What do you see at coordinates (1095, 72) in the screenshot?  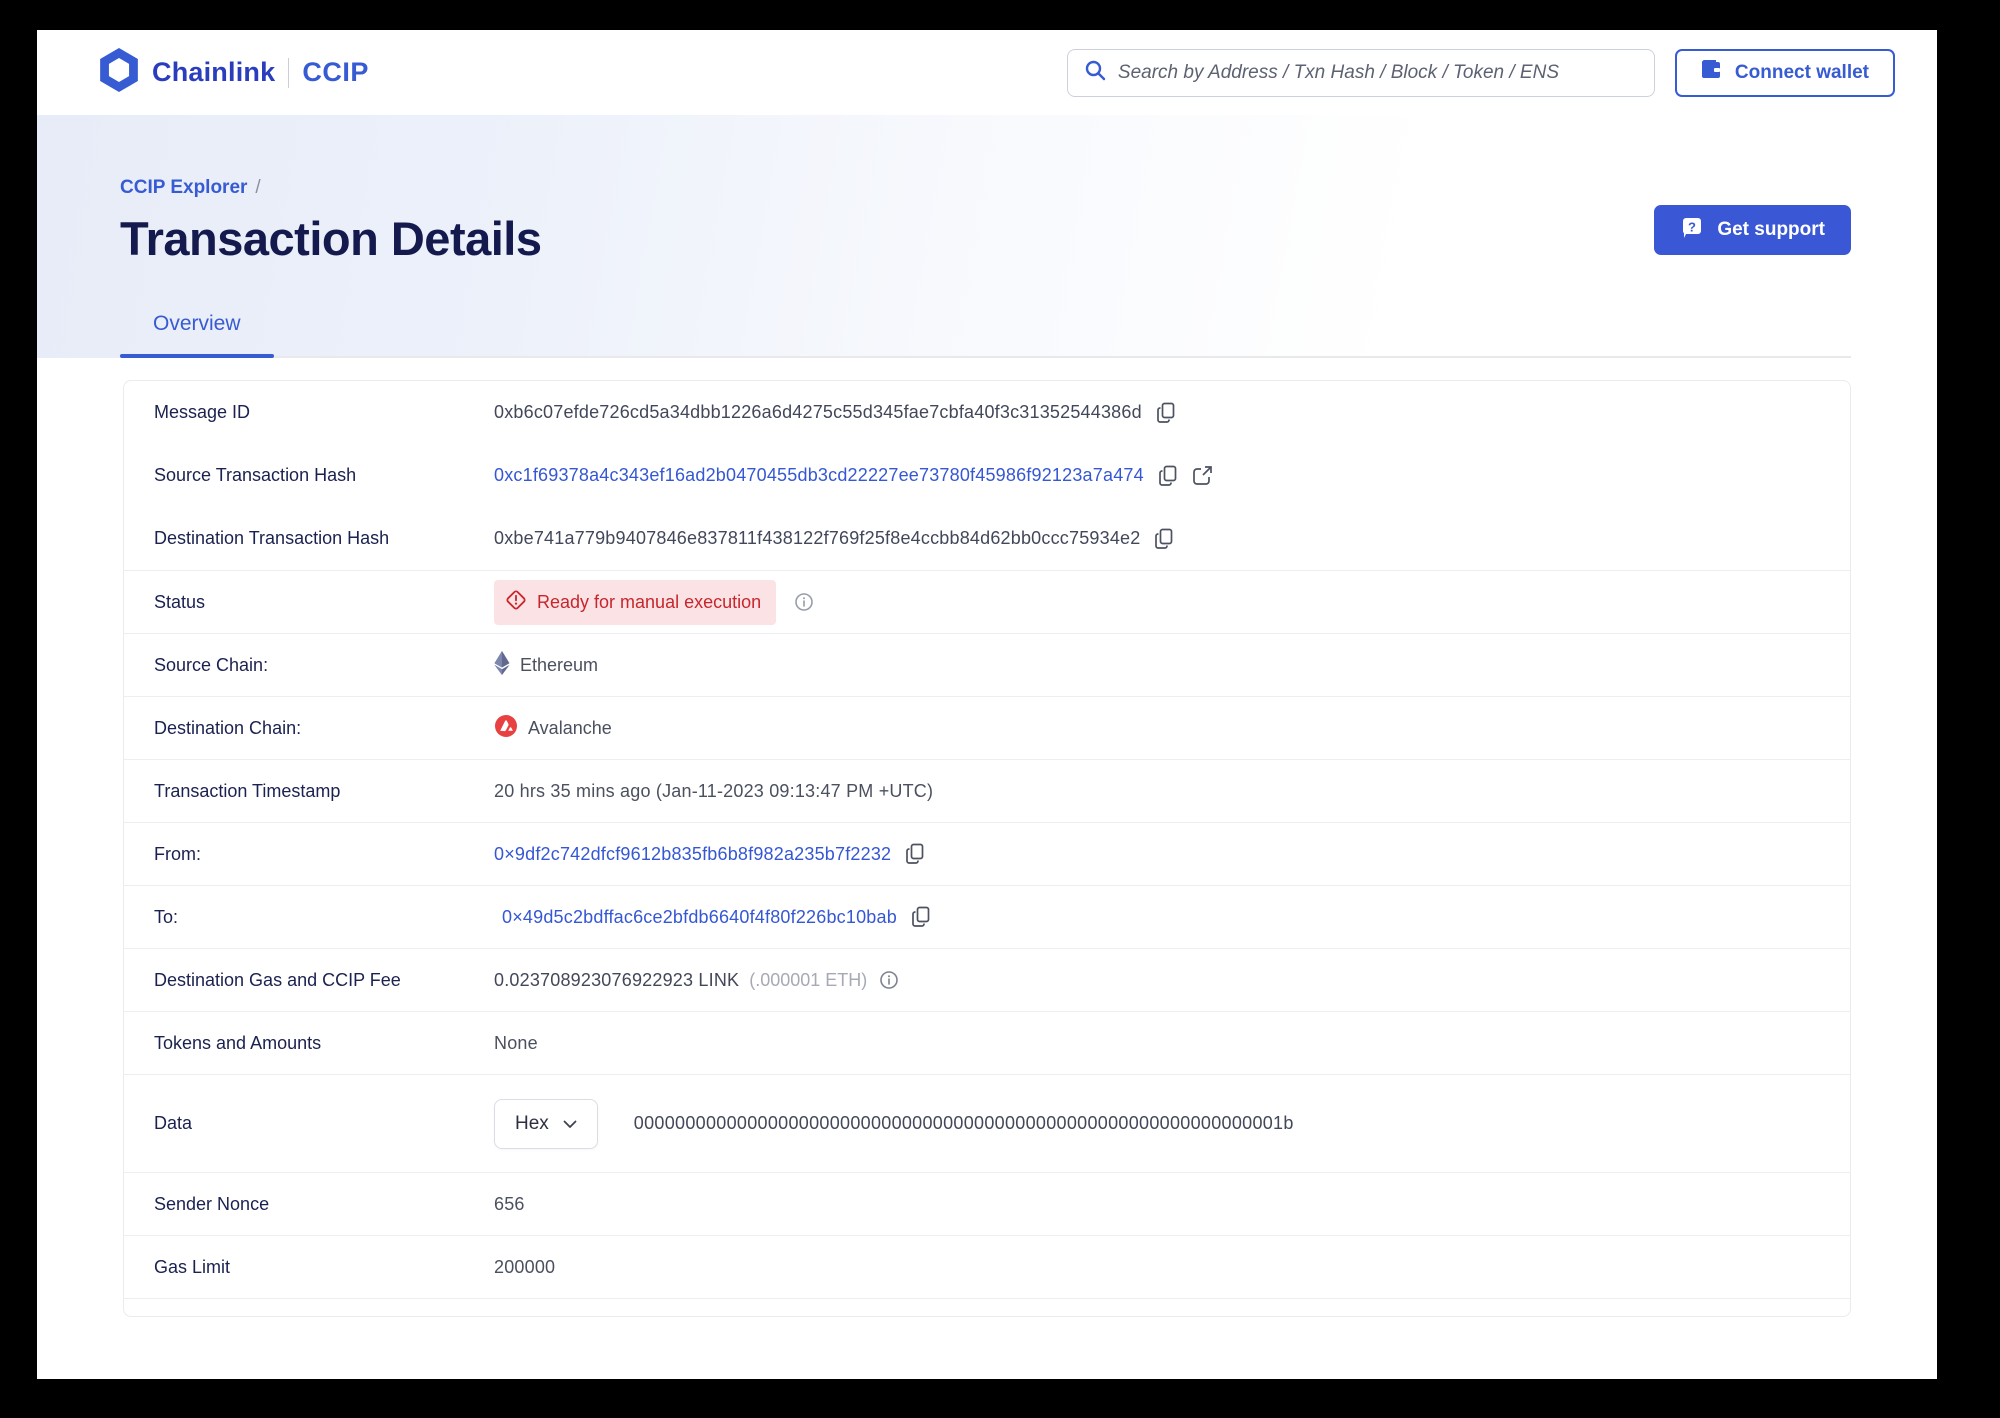 I see `search-icon` at bounding box center [1095, 72].